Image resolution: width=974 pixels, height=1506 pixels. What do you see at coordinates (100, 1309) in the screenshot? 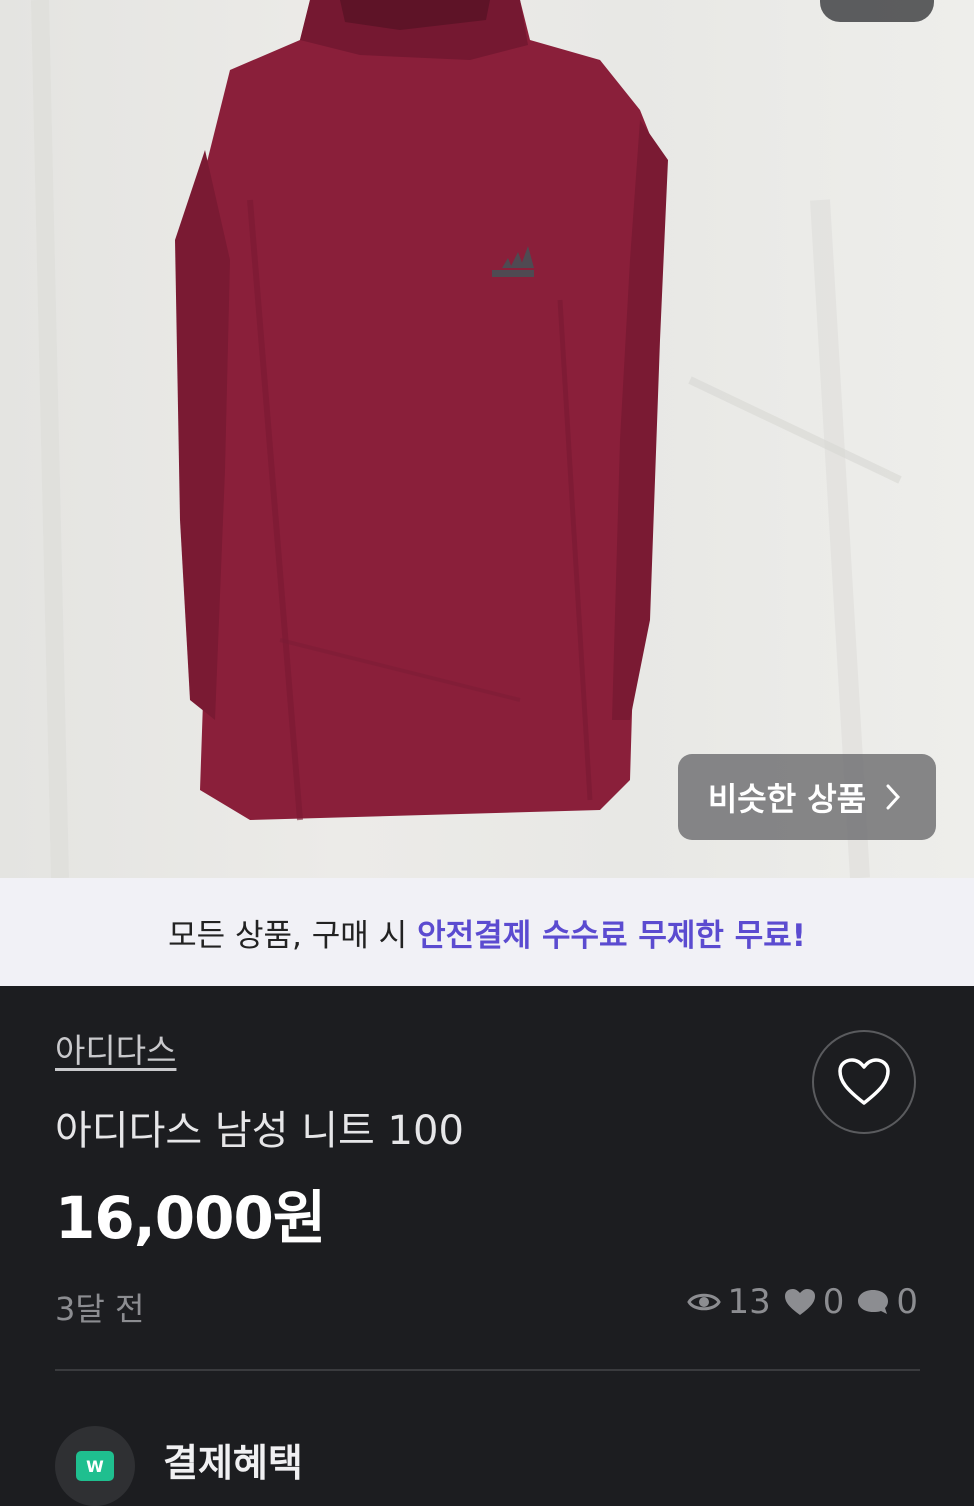
I see `posted-time: 3달 전` at bounding box center [100, 1309].